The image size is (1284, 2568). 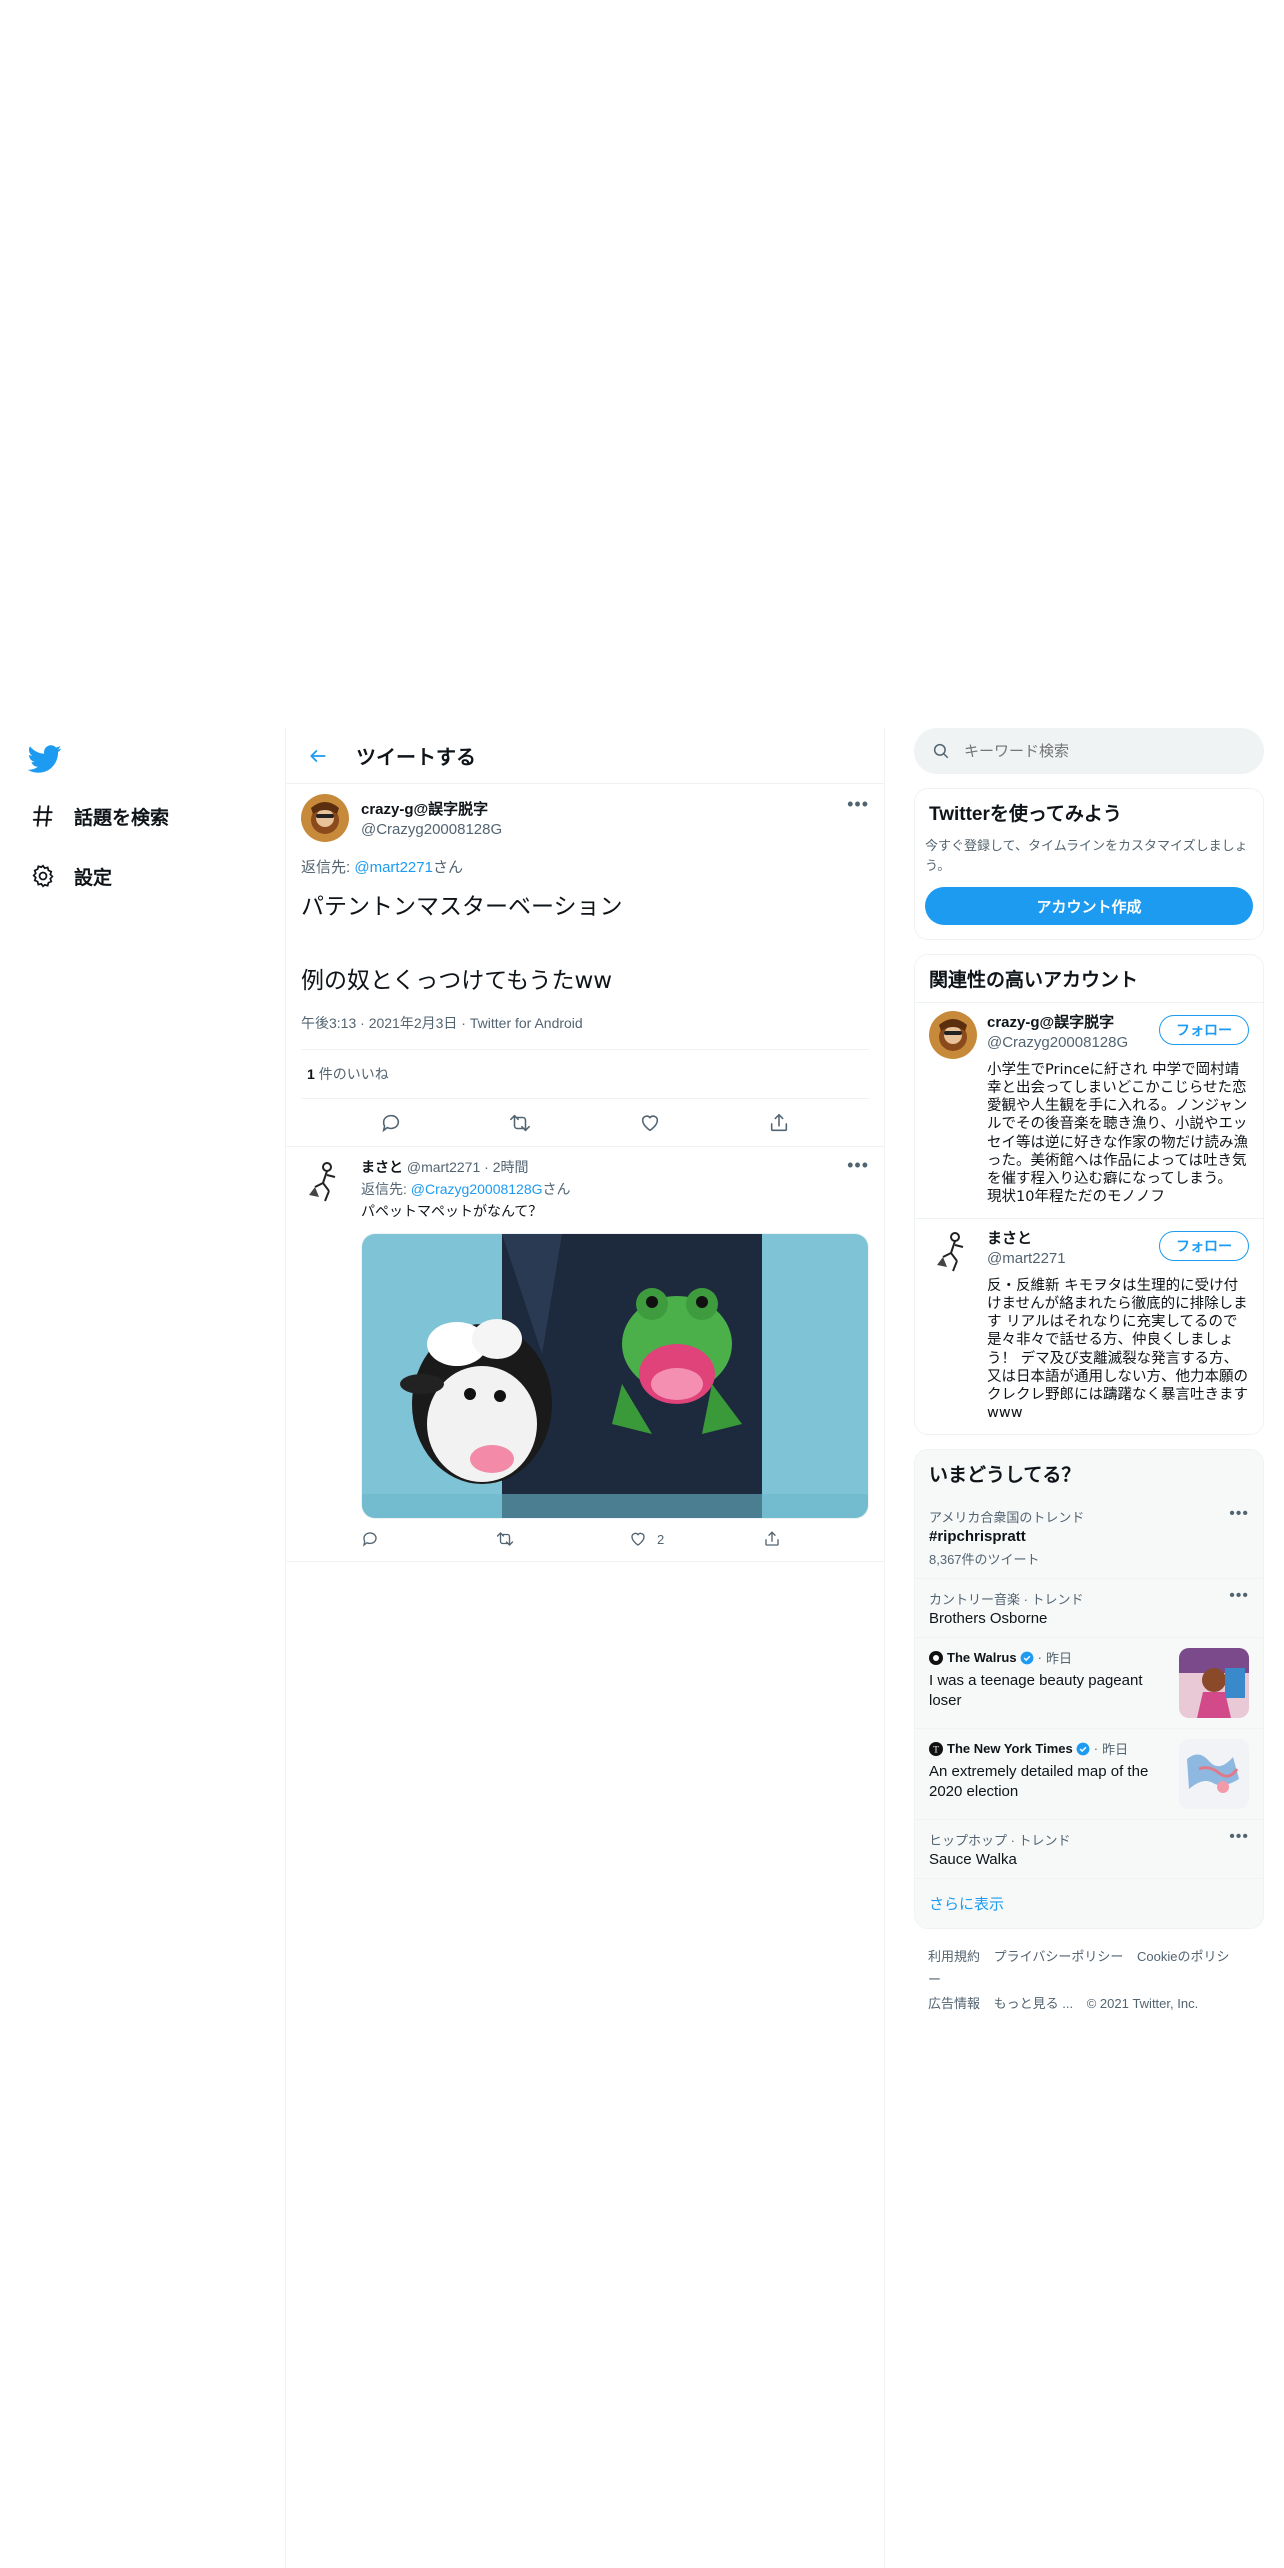 I want to click on likes-count: 1 件のいいね, so click(x=585, y=1075).